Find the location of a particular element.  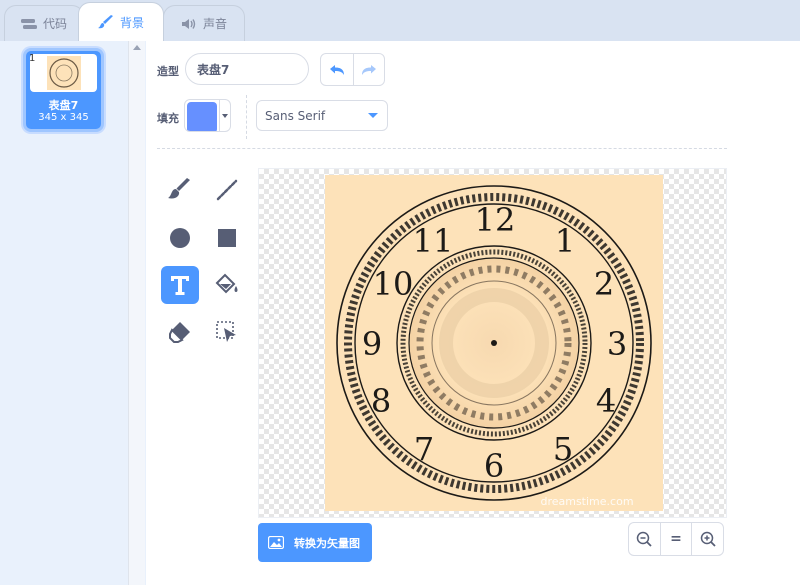

undo-icon is located at coordinates (336, 69).